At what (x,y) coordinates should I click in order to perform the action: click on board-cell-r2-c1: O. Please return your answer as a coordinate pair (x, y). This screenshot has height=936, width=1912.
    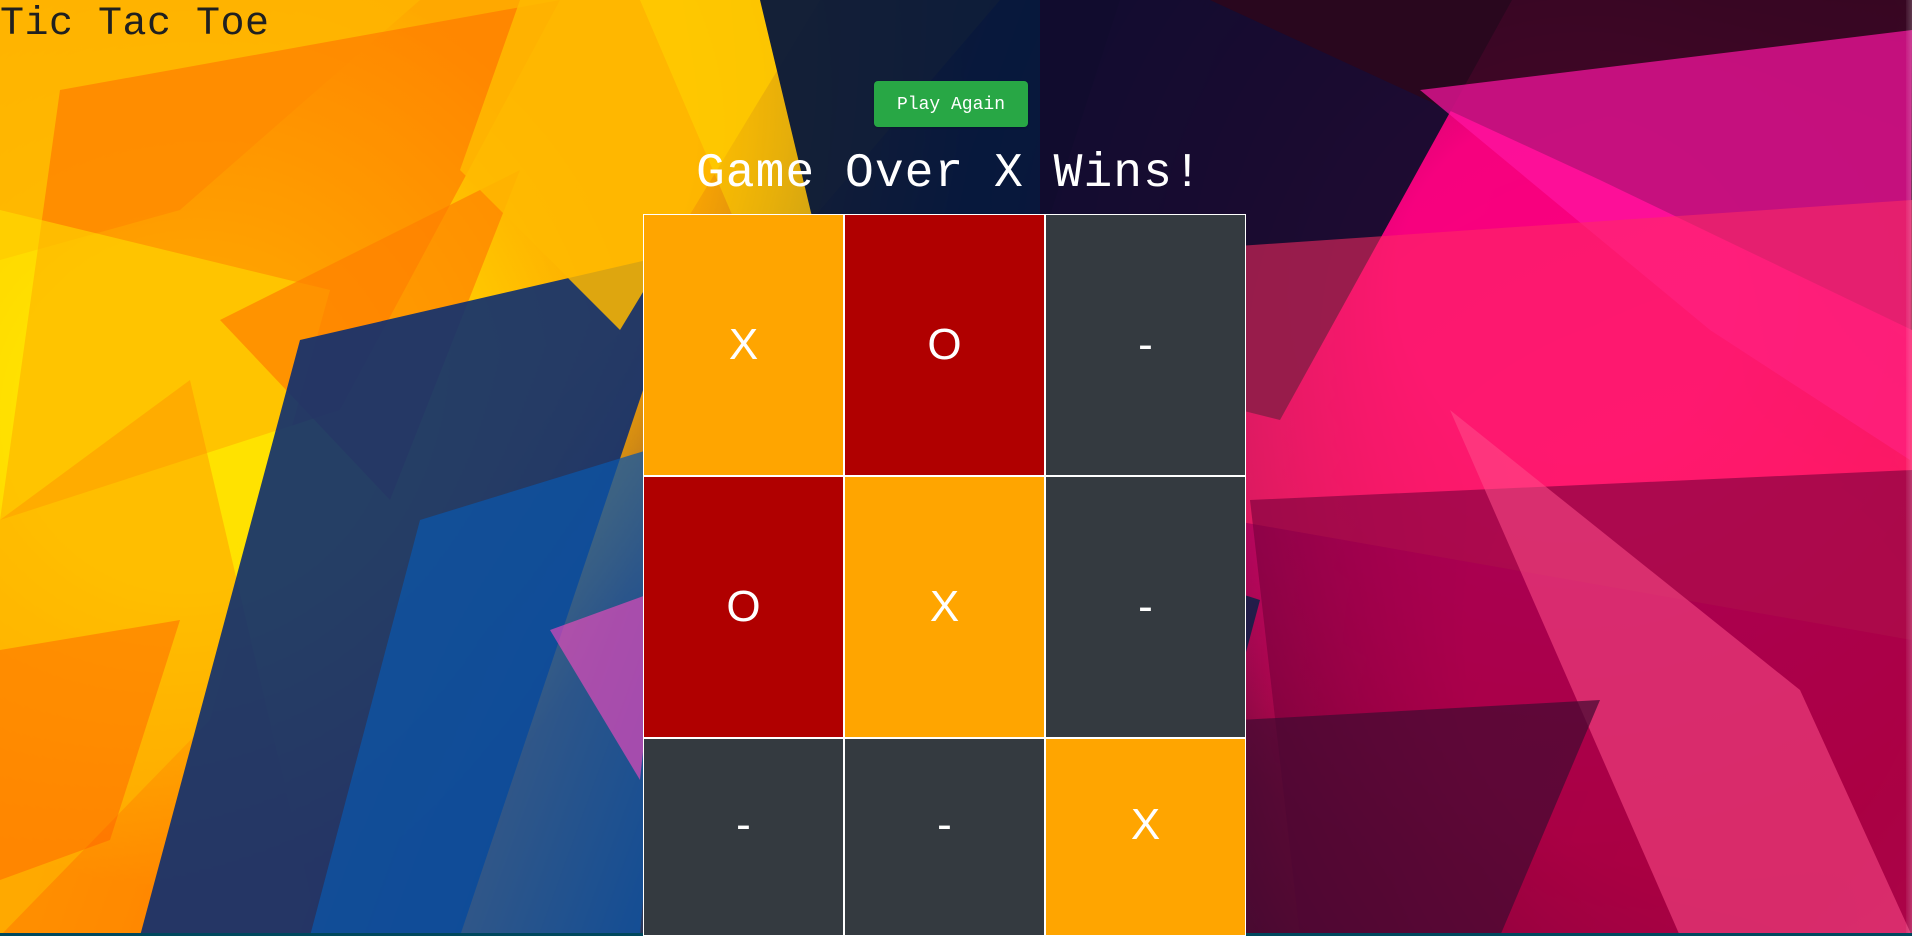
    Looking at the image, I should click on (743, 607).